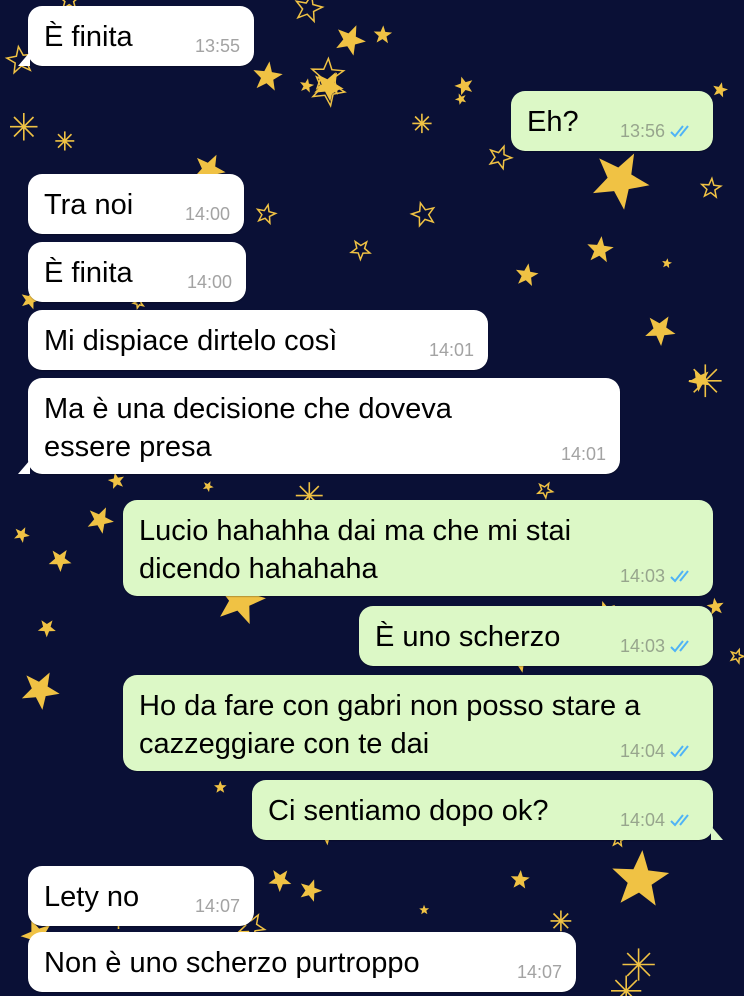 The height and width of the screenshot is (996, 744). I want to click on message-incoming: Lety no 14:07, so click(141, 896).